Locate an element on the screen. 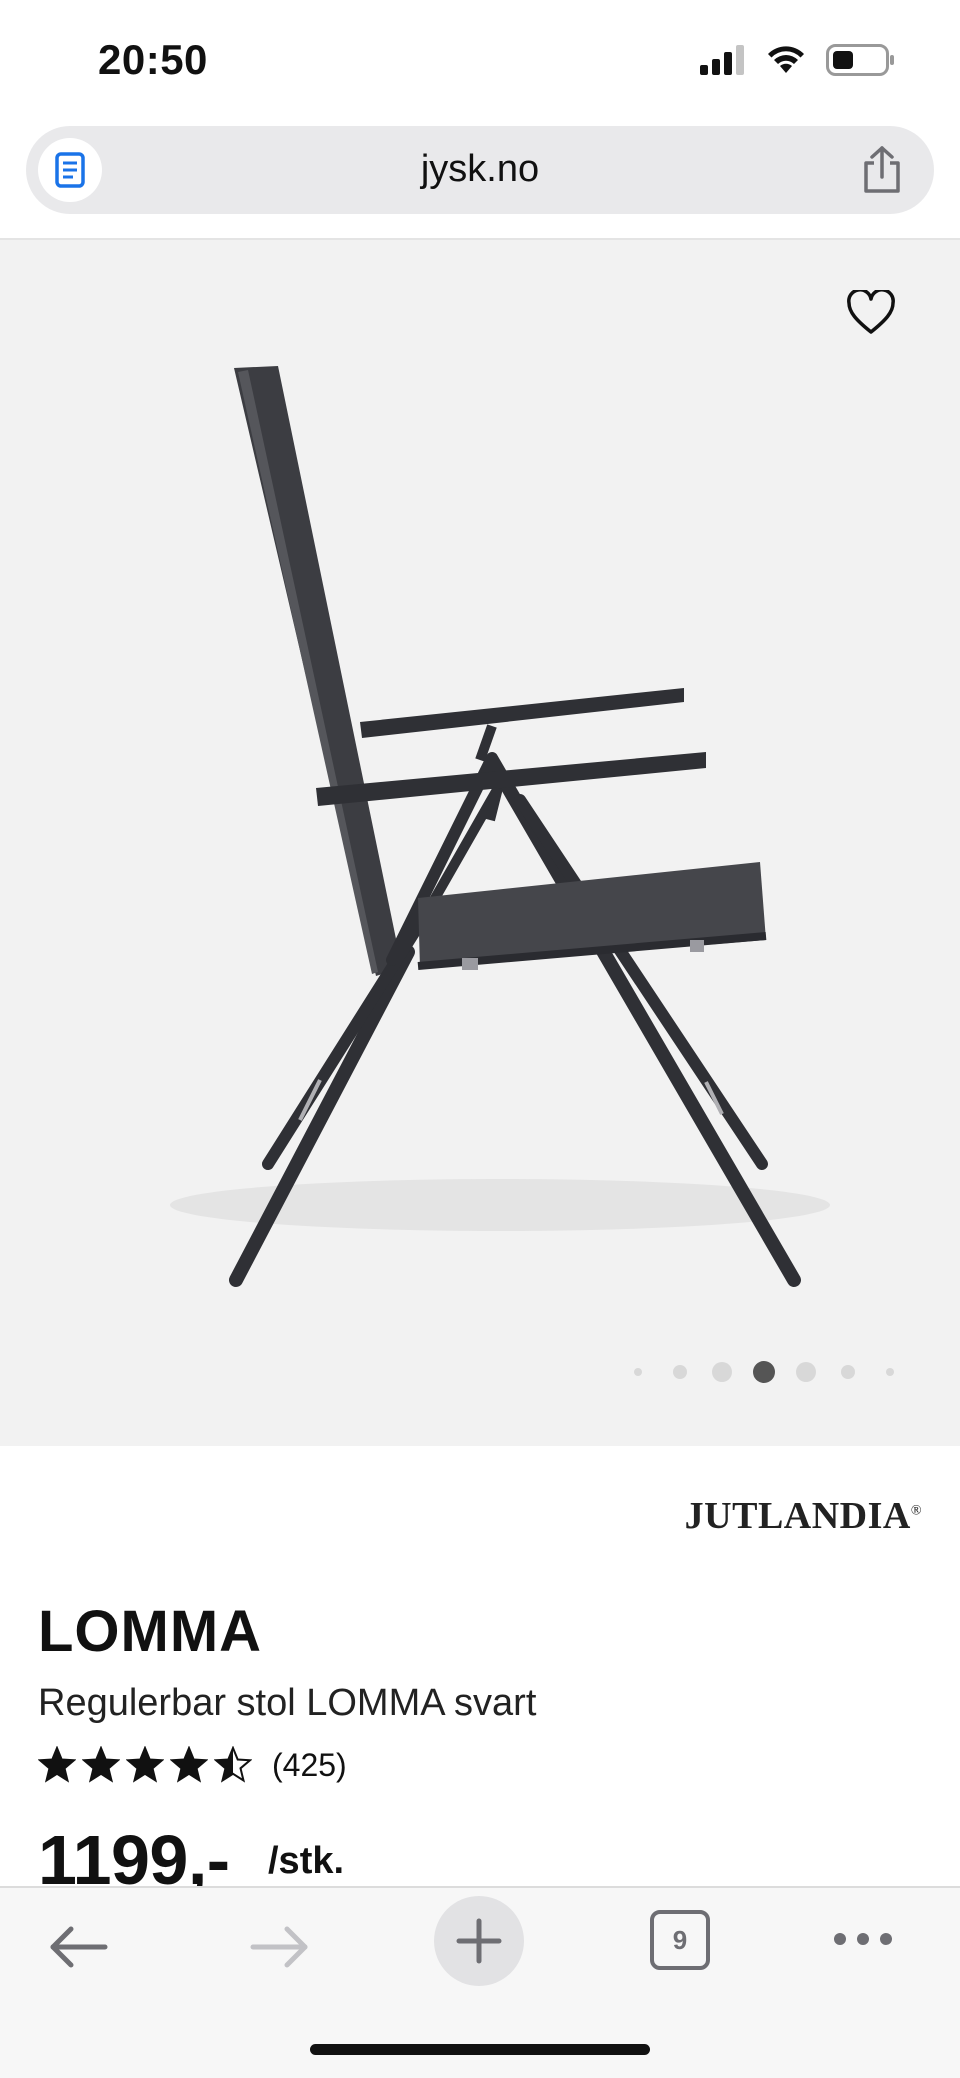 The height and width of the screenshot is (2078, 960). share-button is located at coordinates (882, 170).